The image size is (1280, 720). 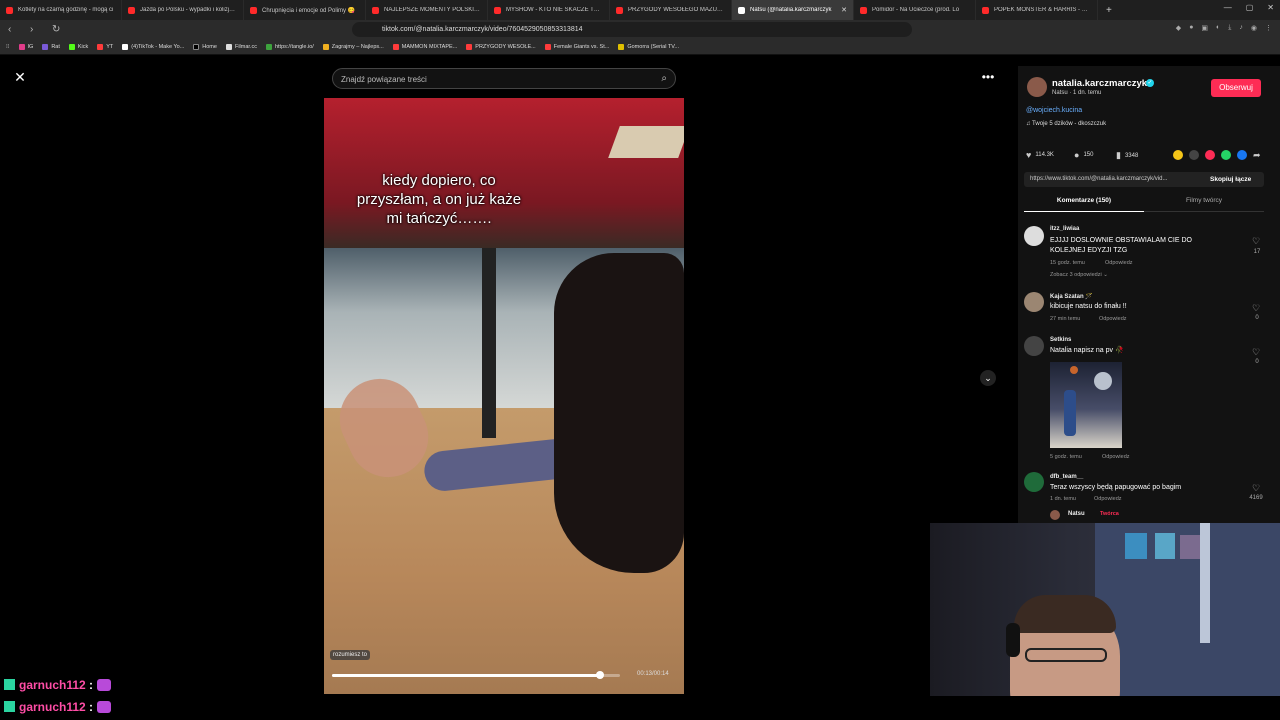 I want to click on download-icon: ⤓, so click(x=1229, y=28).